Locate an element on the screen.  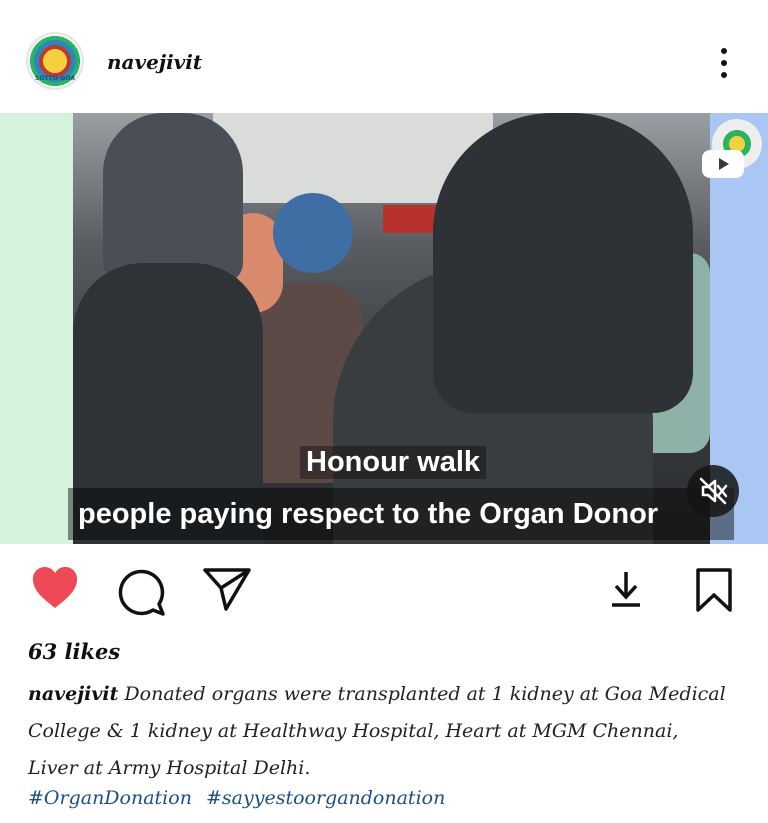
hashtags: #OrganDonation #sayyestoorgandonation is located at coordinates (240, 798).